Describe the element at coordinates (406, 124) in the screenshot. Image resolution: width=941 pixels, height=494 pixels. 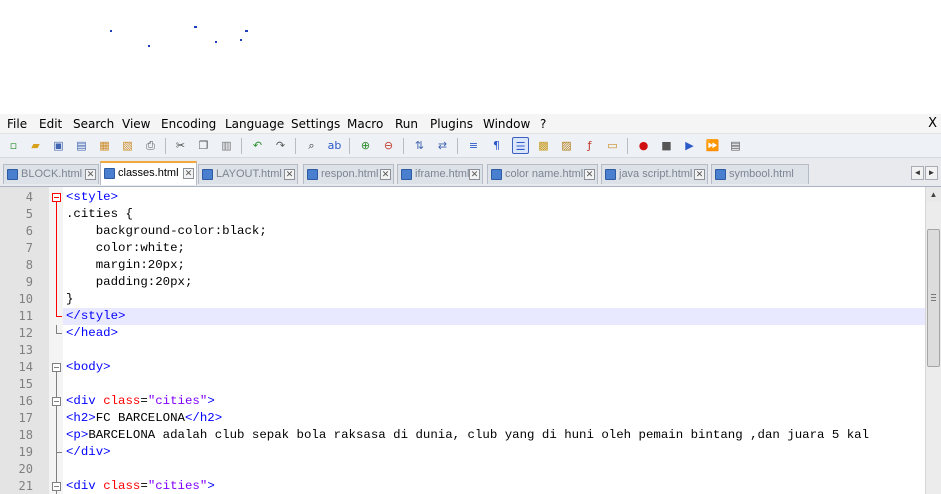
I see `menu-run: Run` at that location.